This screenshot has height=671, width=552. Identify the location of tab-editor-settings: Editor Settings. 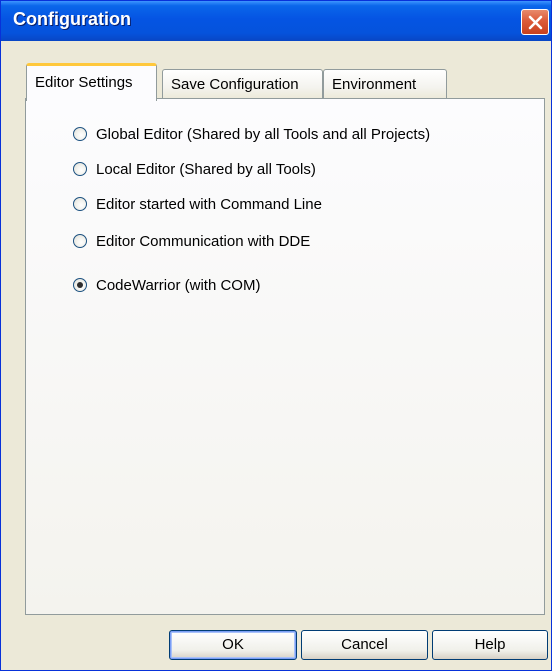
(91, 82).